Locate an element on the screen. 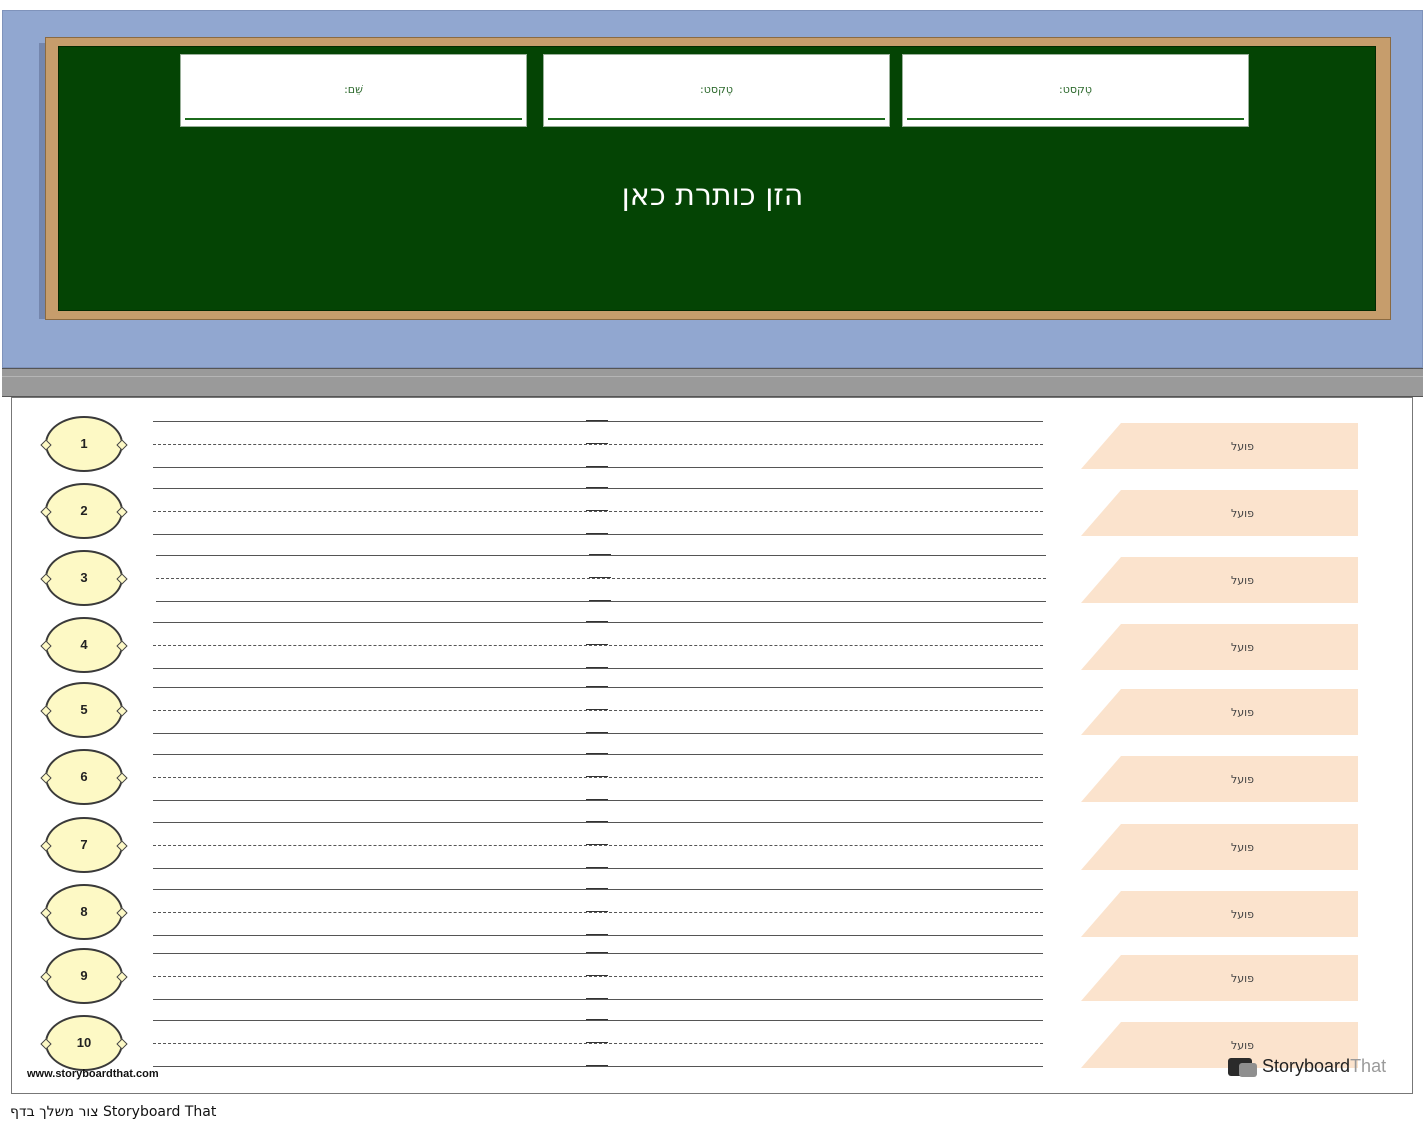  row-number-badge: 5 is located at coordinates (84, 710).